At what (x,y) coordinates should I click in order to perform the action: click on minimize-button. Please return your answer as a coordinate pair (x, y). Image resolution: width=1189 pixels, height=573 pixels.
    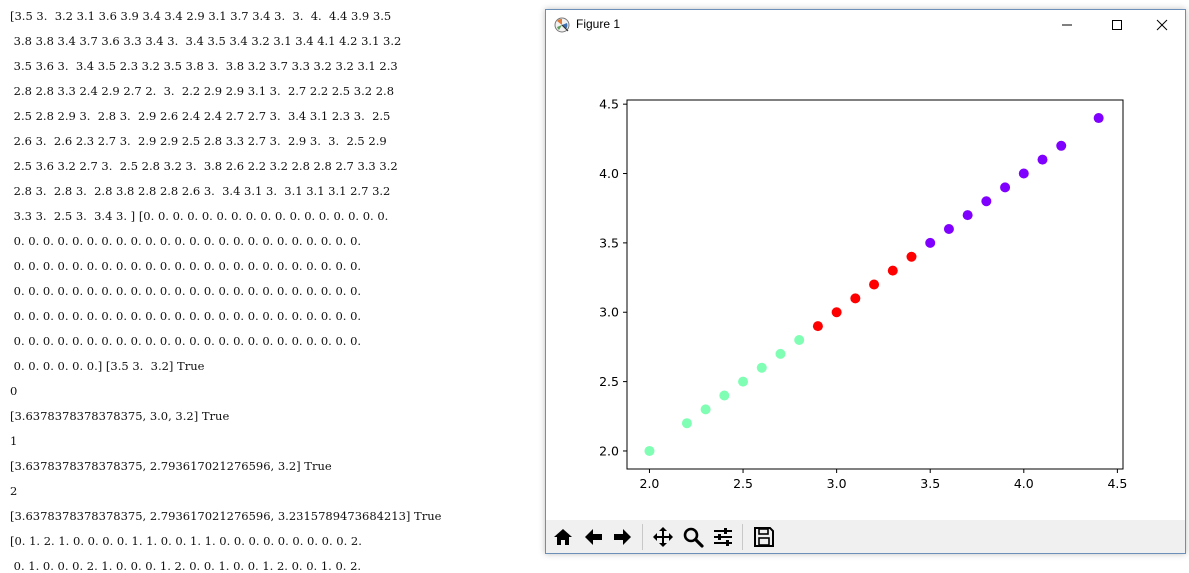
    Looking at the image, I should click on (1067, 25).